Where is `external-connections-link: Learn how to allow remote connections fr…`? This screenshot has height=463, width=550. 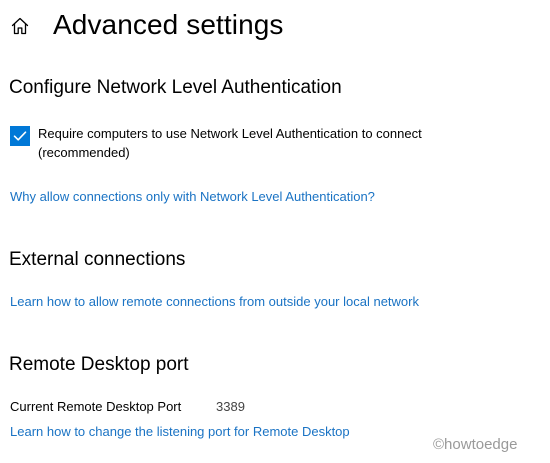 external-connections-link: Learn how to allow remote connections fr… is located at coordinates (214, 302).